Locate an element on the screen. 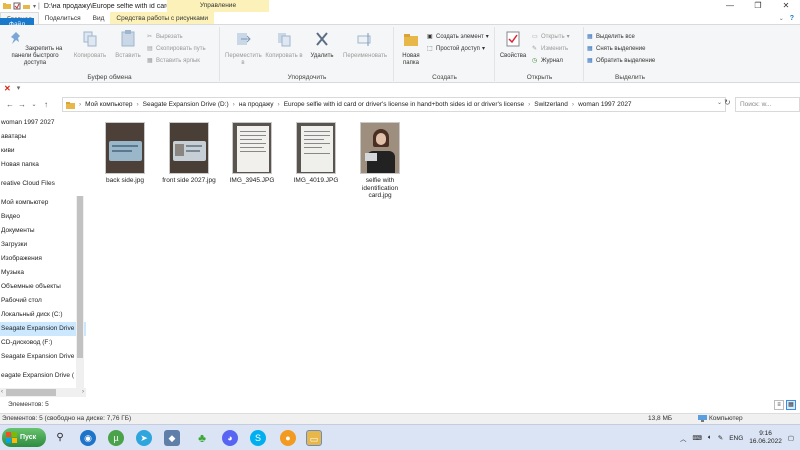  open-button: ▭ Открыть ▾ is located at coordinates (551, 37).